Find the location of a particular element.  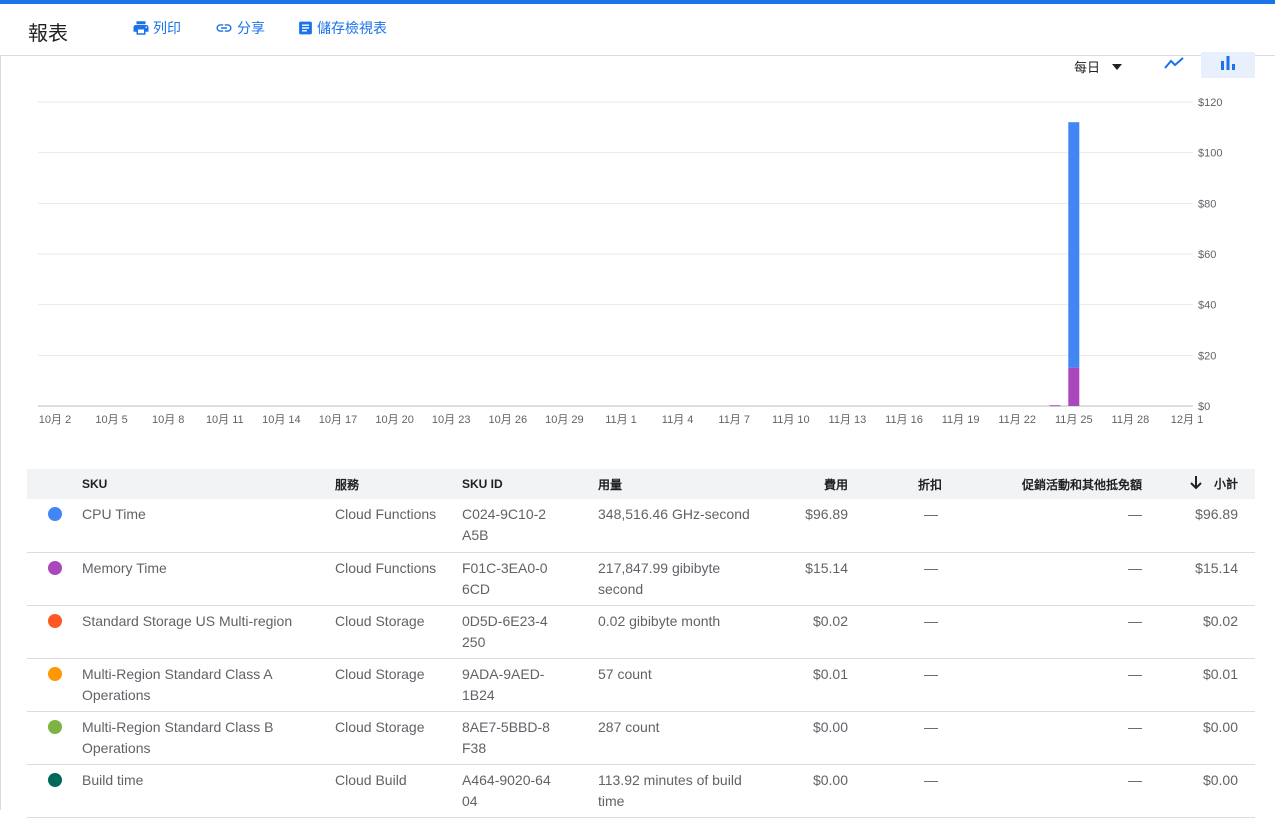

show-chart-icon is located at coordinates (1174, 65).